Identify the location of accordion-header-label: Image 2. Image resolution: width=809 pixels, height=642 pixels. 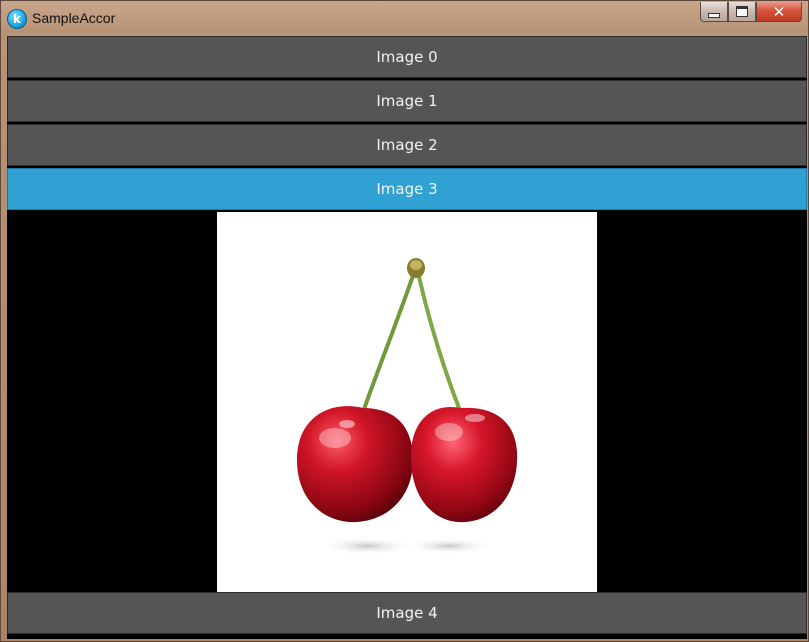
(407, 145).